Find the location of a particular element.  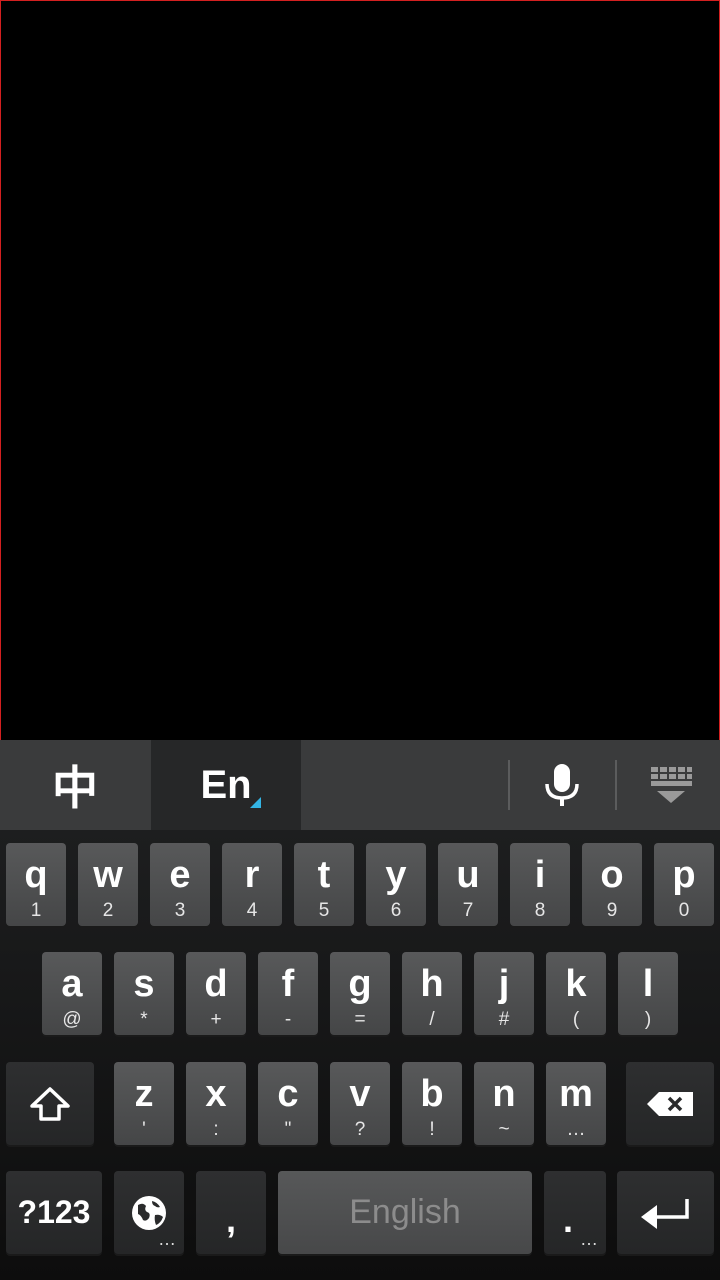

enter-key is located at coordinates (665, 1212).